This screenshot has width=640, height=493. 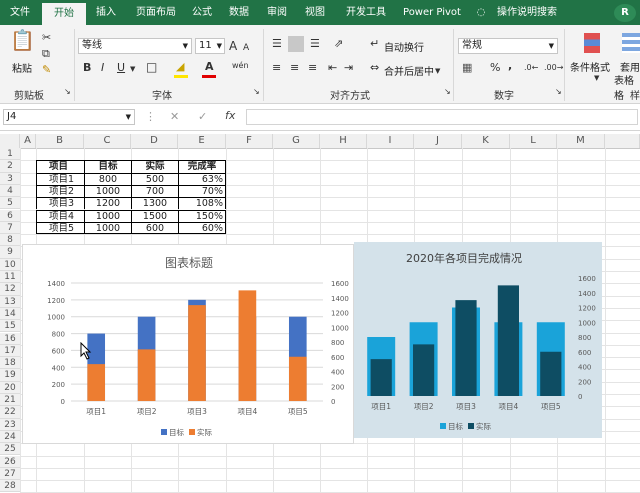 I want to click on row-header: 4, so click(x=10, y=191).